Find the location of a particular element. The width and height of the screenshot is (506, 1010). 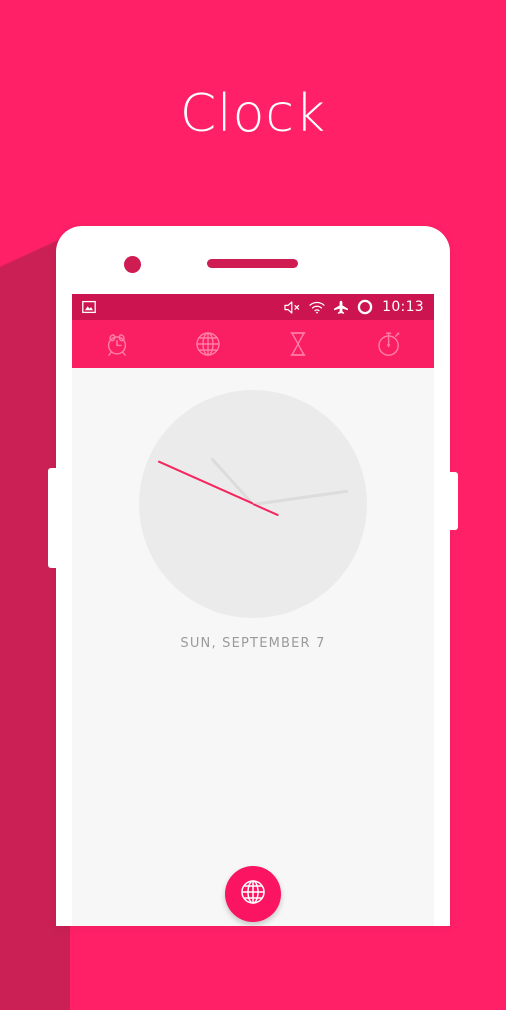

alarm-clock-icon is located at coordinates (117, 344).